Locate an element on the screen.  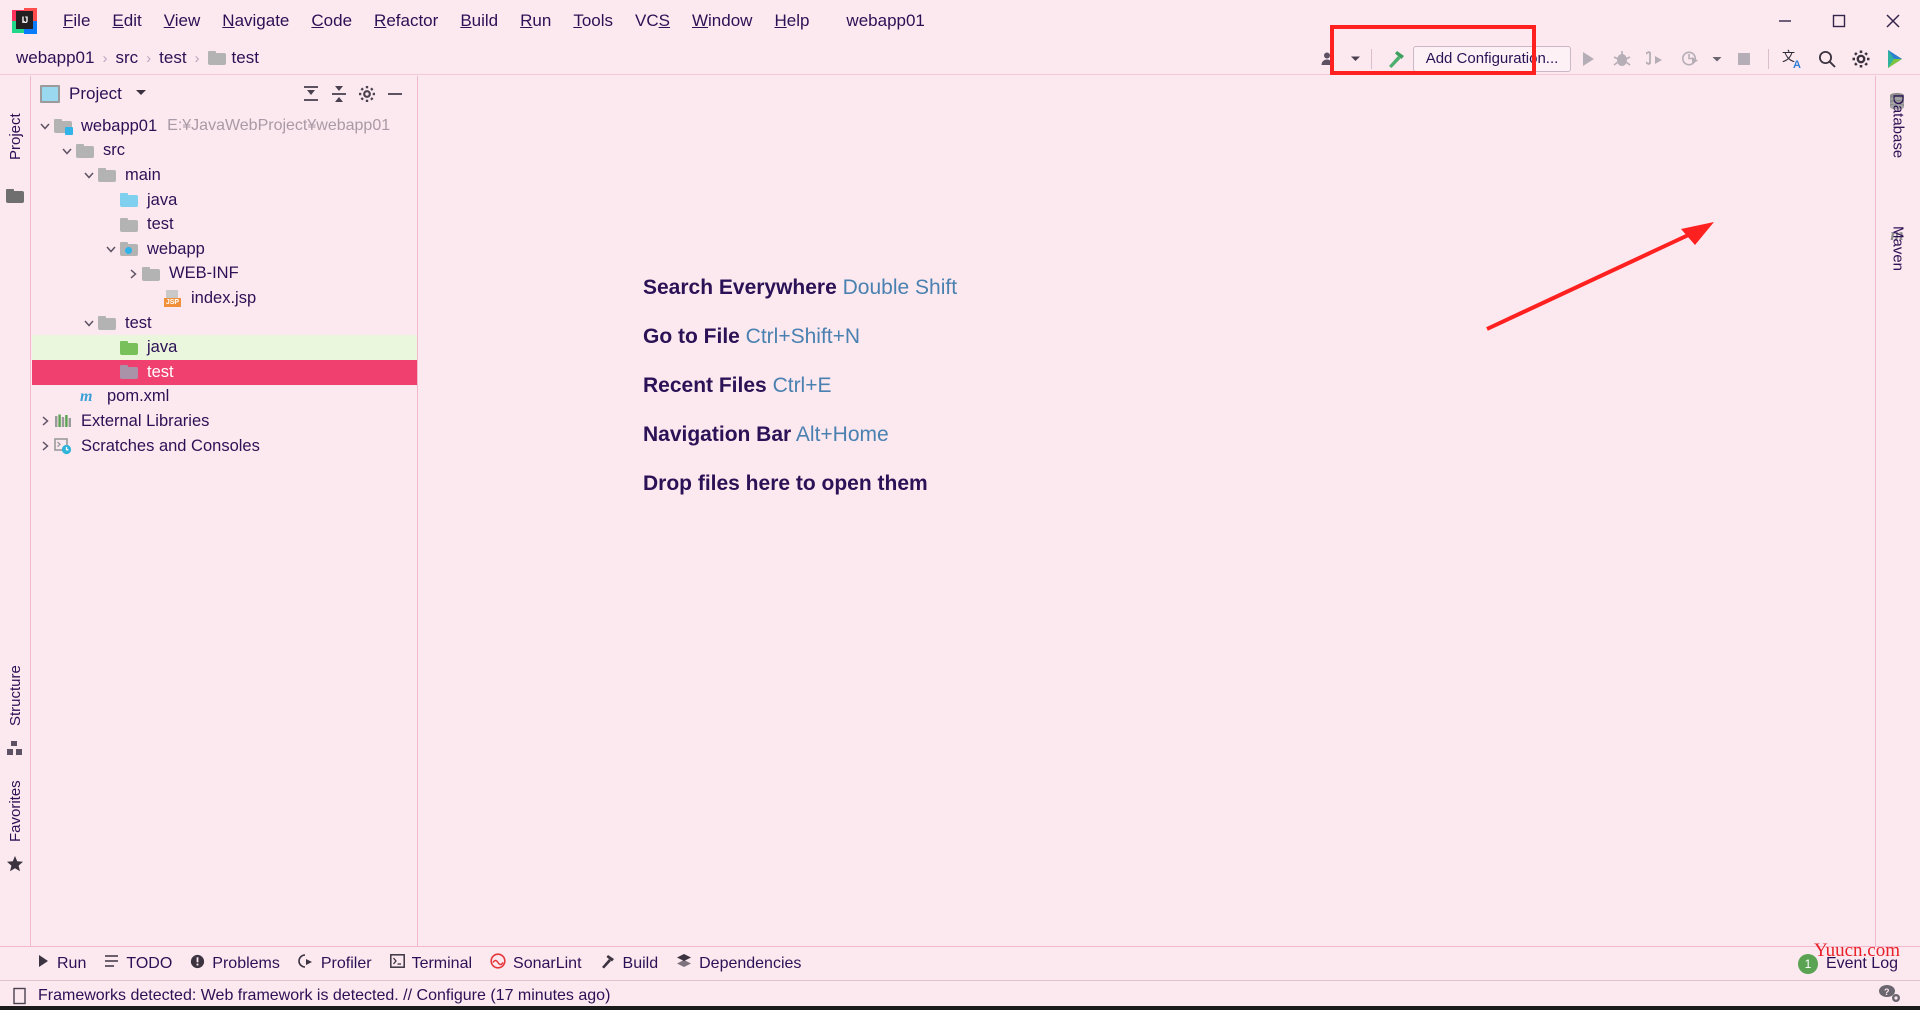
tree-label: webapp is located at coordinates (176, 248).